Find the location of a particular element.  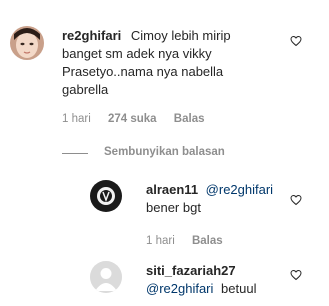

avatar-siti-fazariah27 is located at coordinates (106, 277).